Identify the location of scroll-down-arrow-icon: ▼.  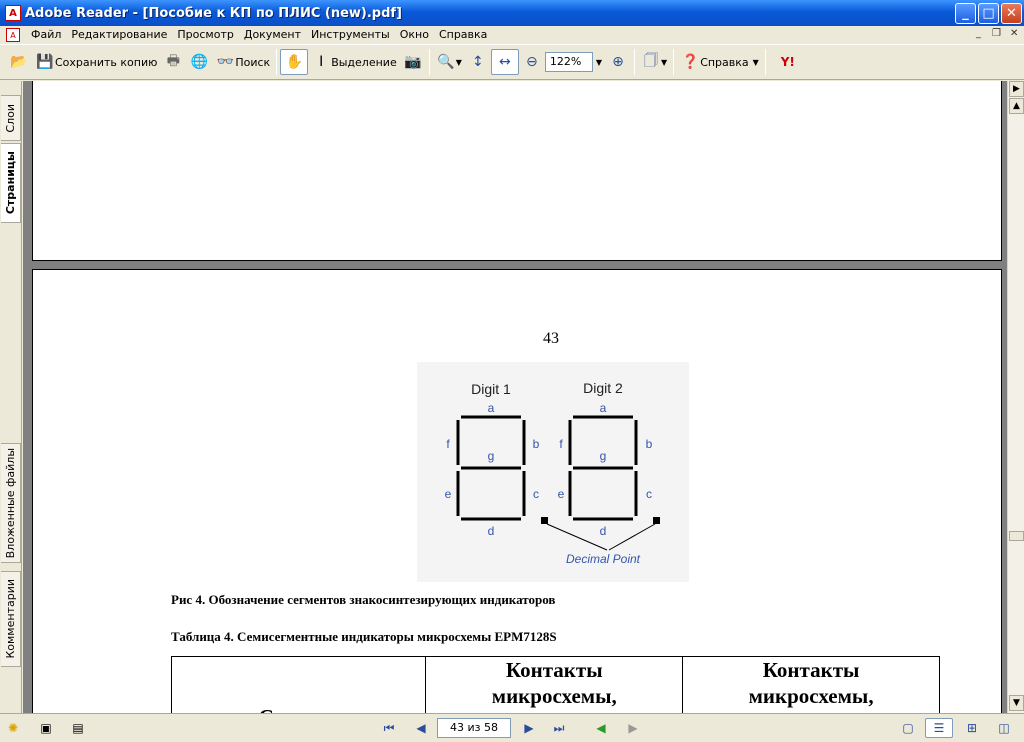
(1016, 703).